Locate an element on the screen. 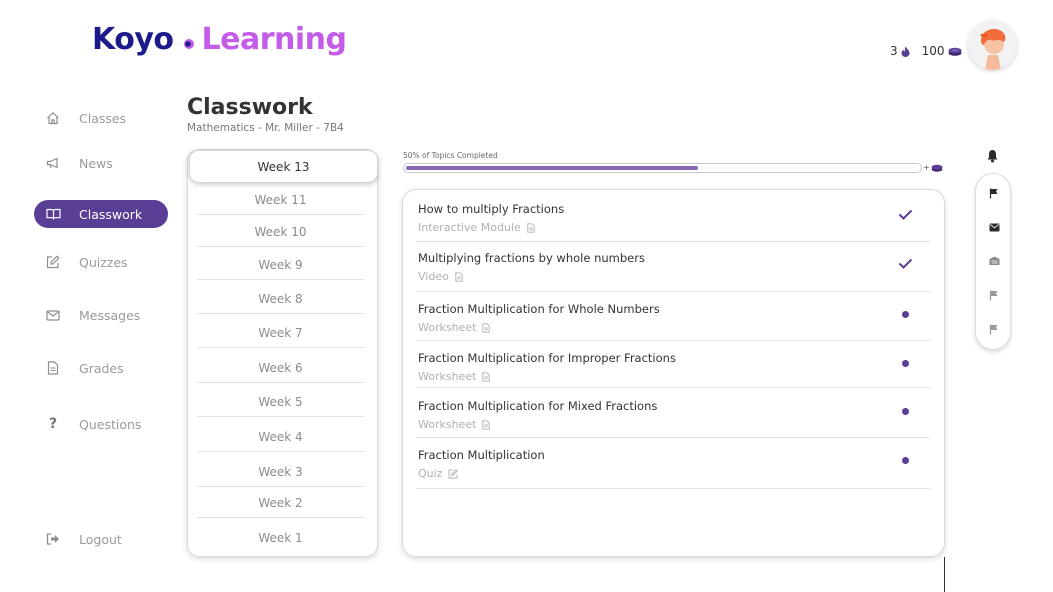  topic-row: Fraction Multiplication Quiz is located at coordinates (673, 468).